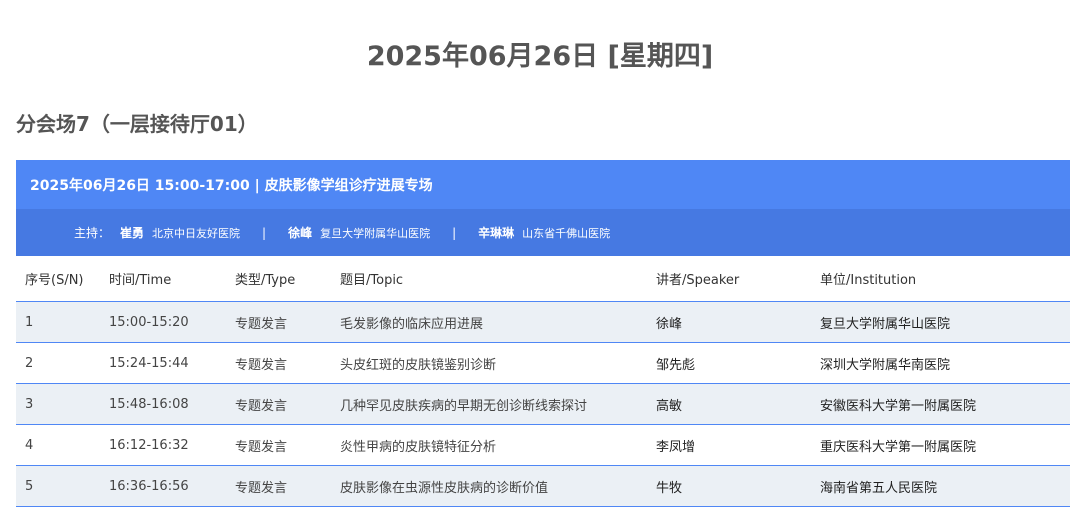 The image size is (1080, 510). Describe the element at coordinates (566, 233) in the screenshot. I see `host-institution: 山东省千佛山医院` at that location.